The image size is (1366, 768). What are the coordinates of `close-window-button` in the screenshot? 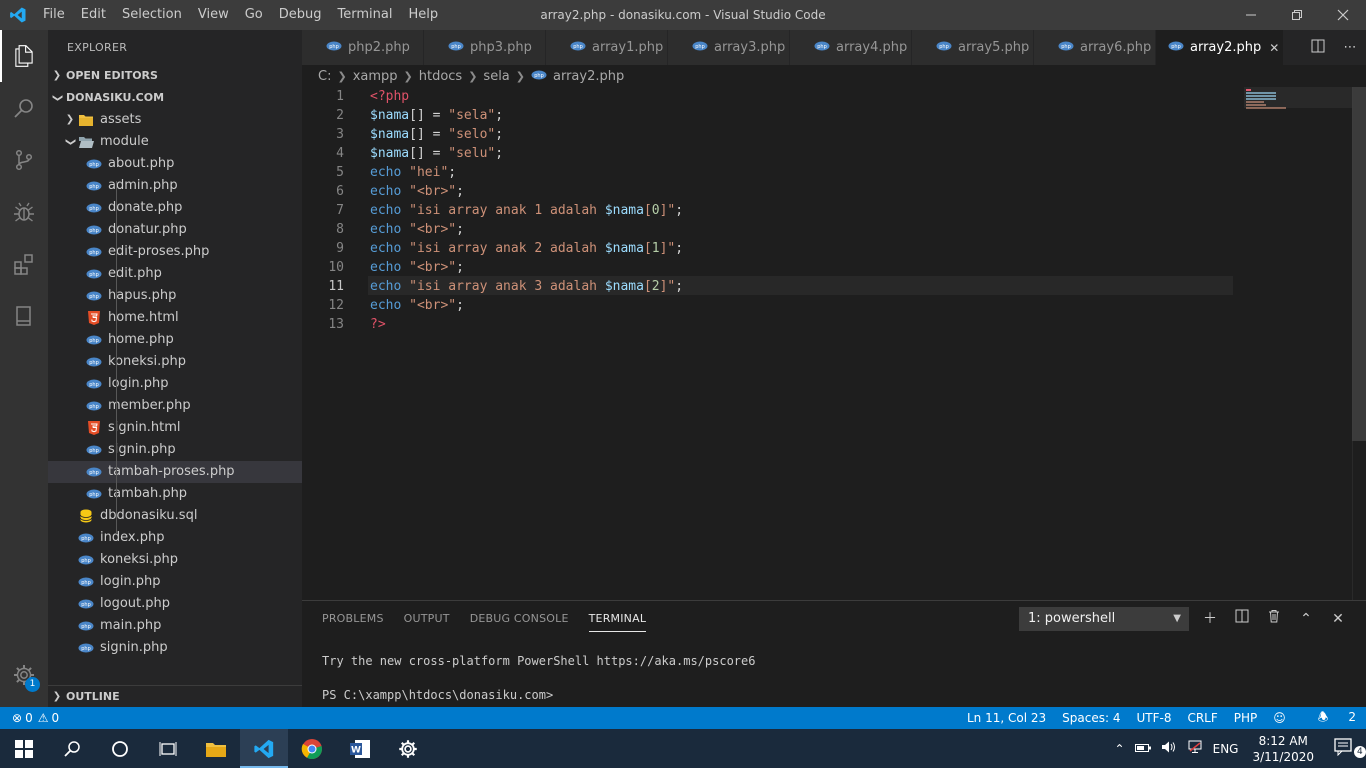 It's located at (1343, 15).